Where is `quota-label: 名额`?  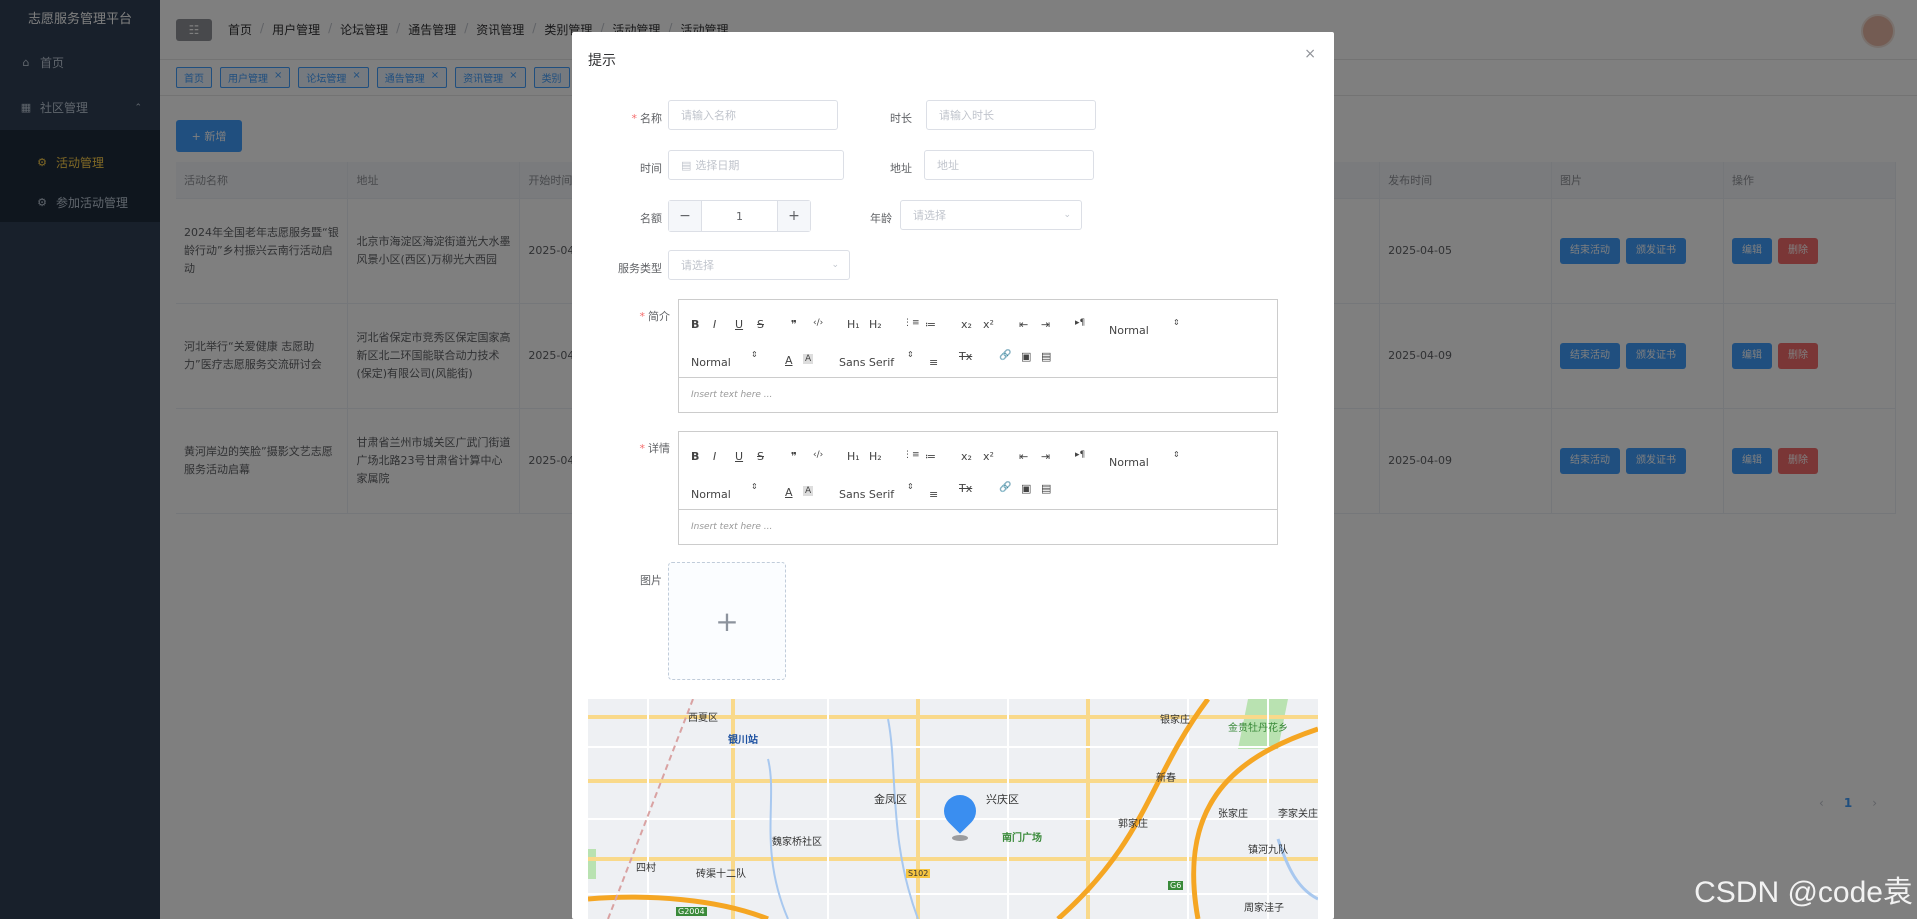
quota-label: 名额 is located at coordinates (651, 218).